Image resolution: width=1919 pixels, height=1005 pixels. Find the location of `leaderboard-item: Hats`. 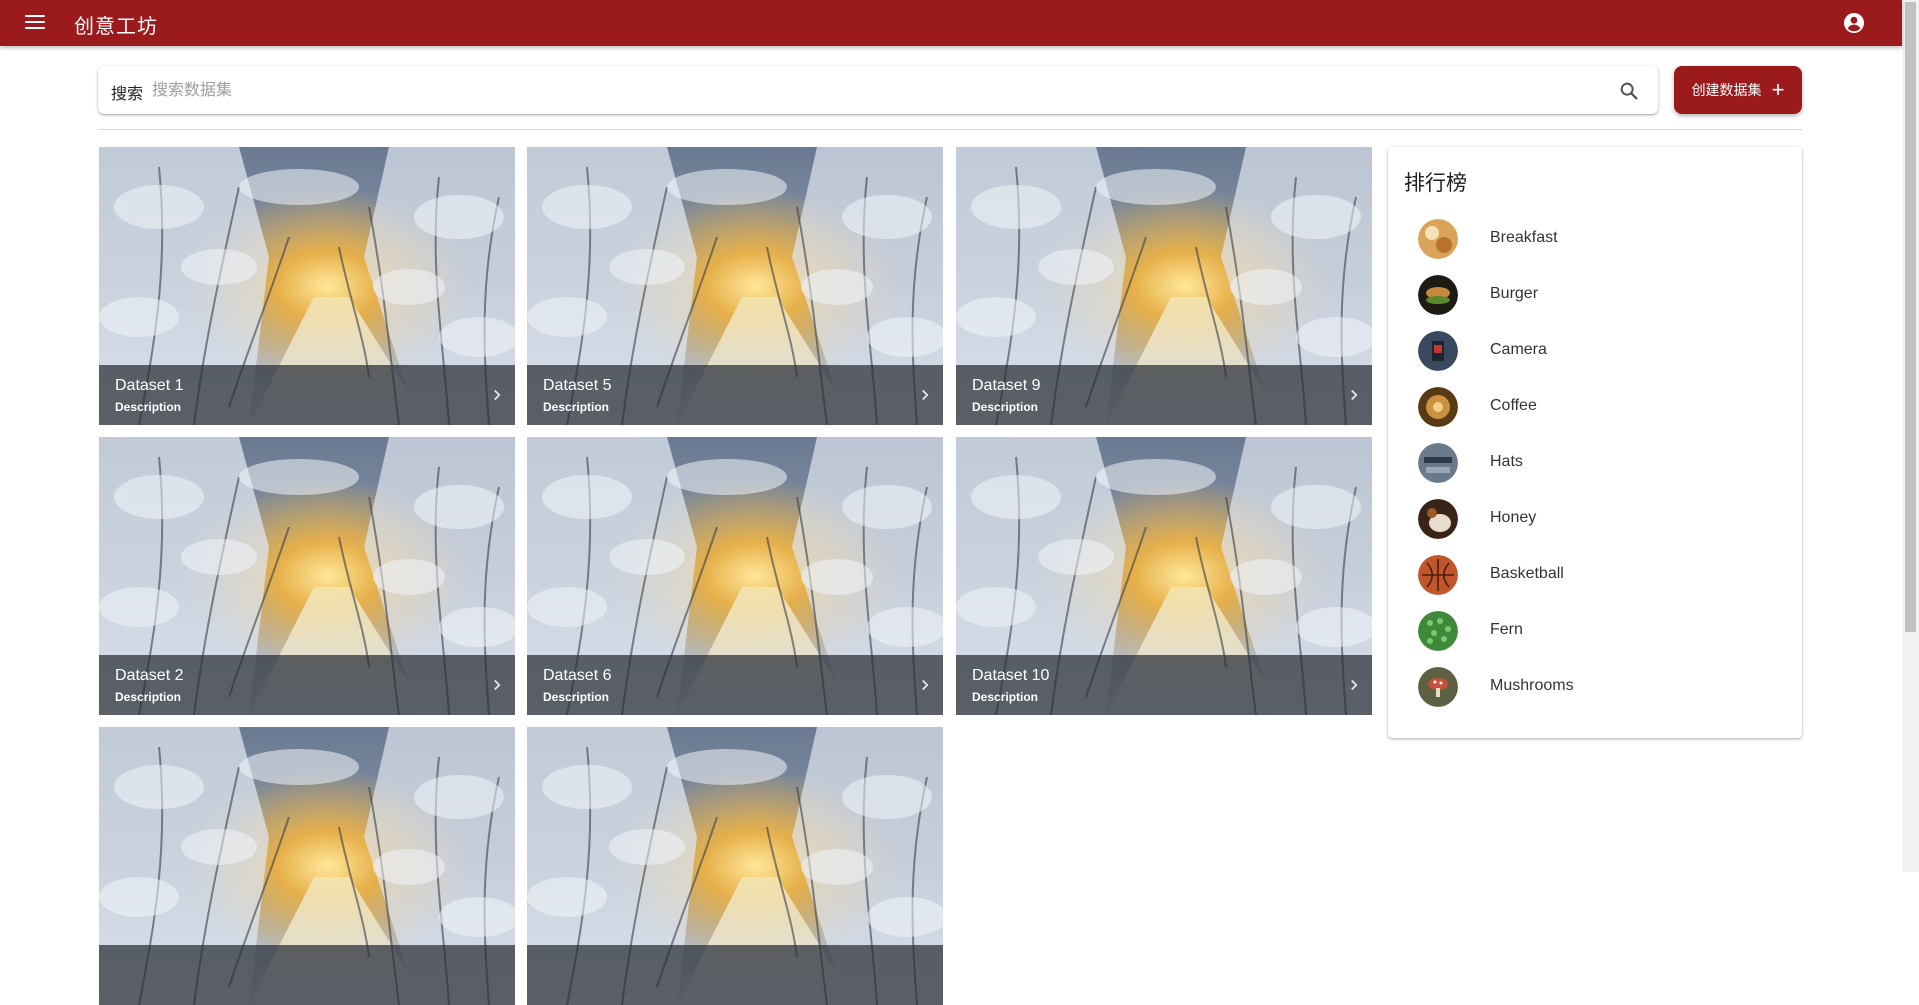

leaderboard-item: Hats is located at coordinates (1598, 464).